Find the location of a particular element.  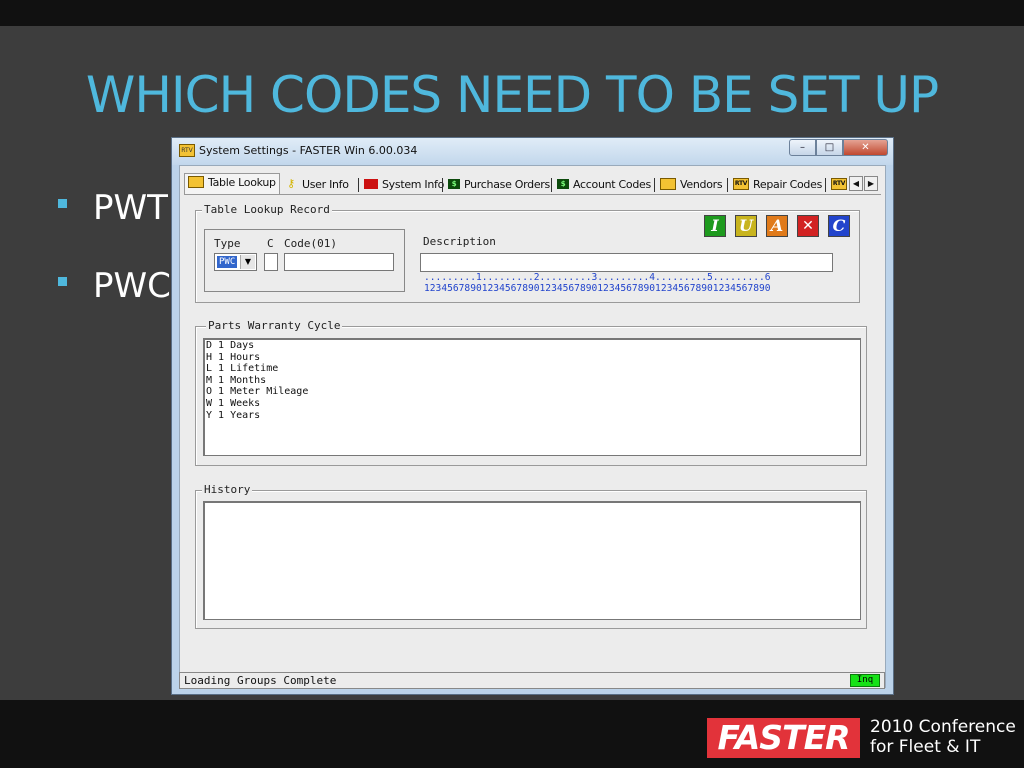

slide-title: WHICH CODES NEED TO BE SET UP is located at coordinates (512, 95).